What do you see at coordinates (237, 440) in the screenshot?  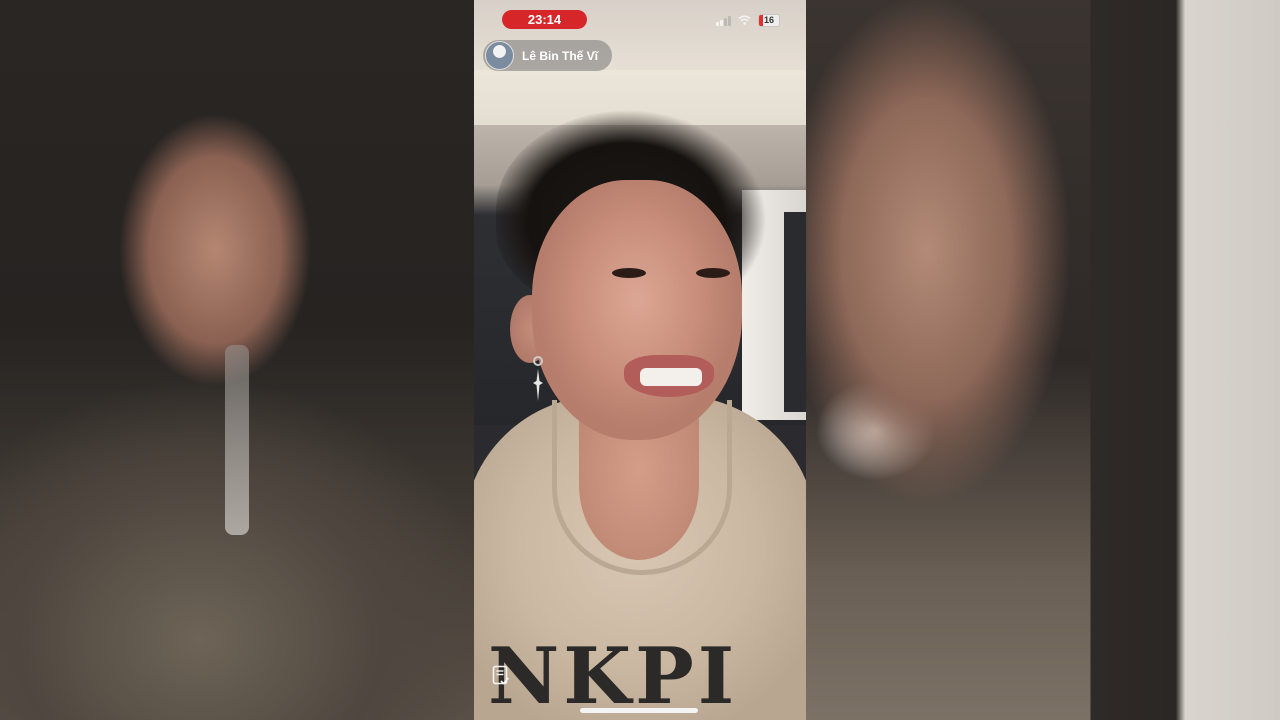 I see `blurred-earring` at bounding box center [237, 440].